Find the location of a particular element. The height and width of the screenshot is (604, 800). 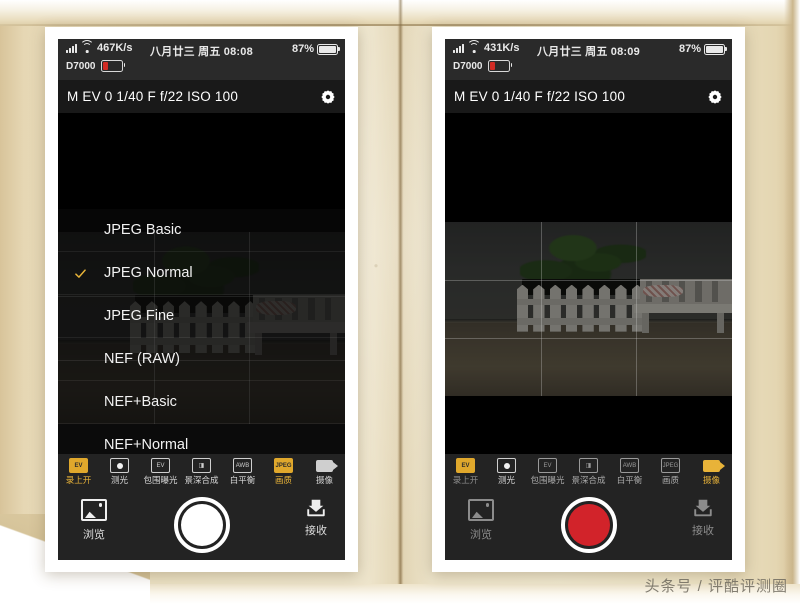

exposure-bar-right: M EV 0 1/40 F f/22 ISO 100 is located at coordinates (588, 96).